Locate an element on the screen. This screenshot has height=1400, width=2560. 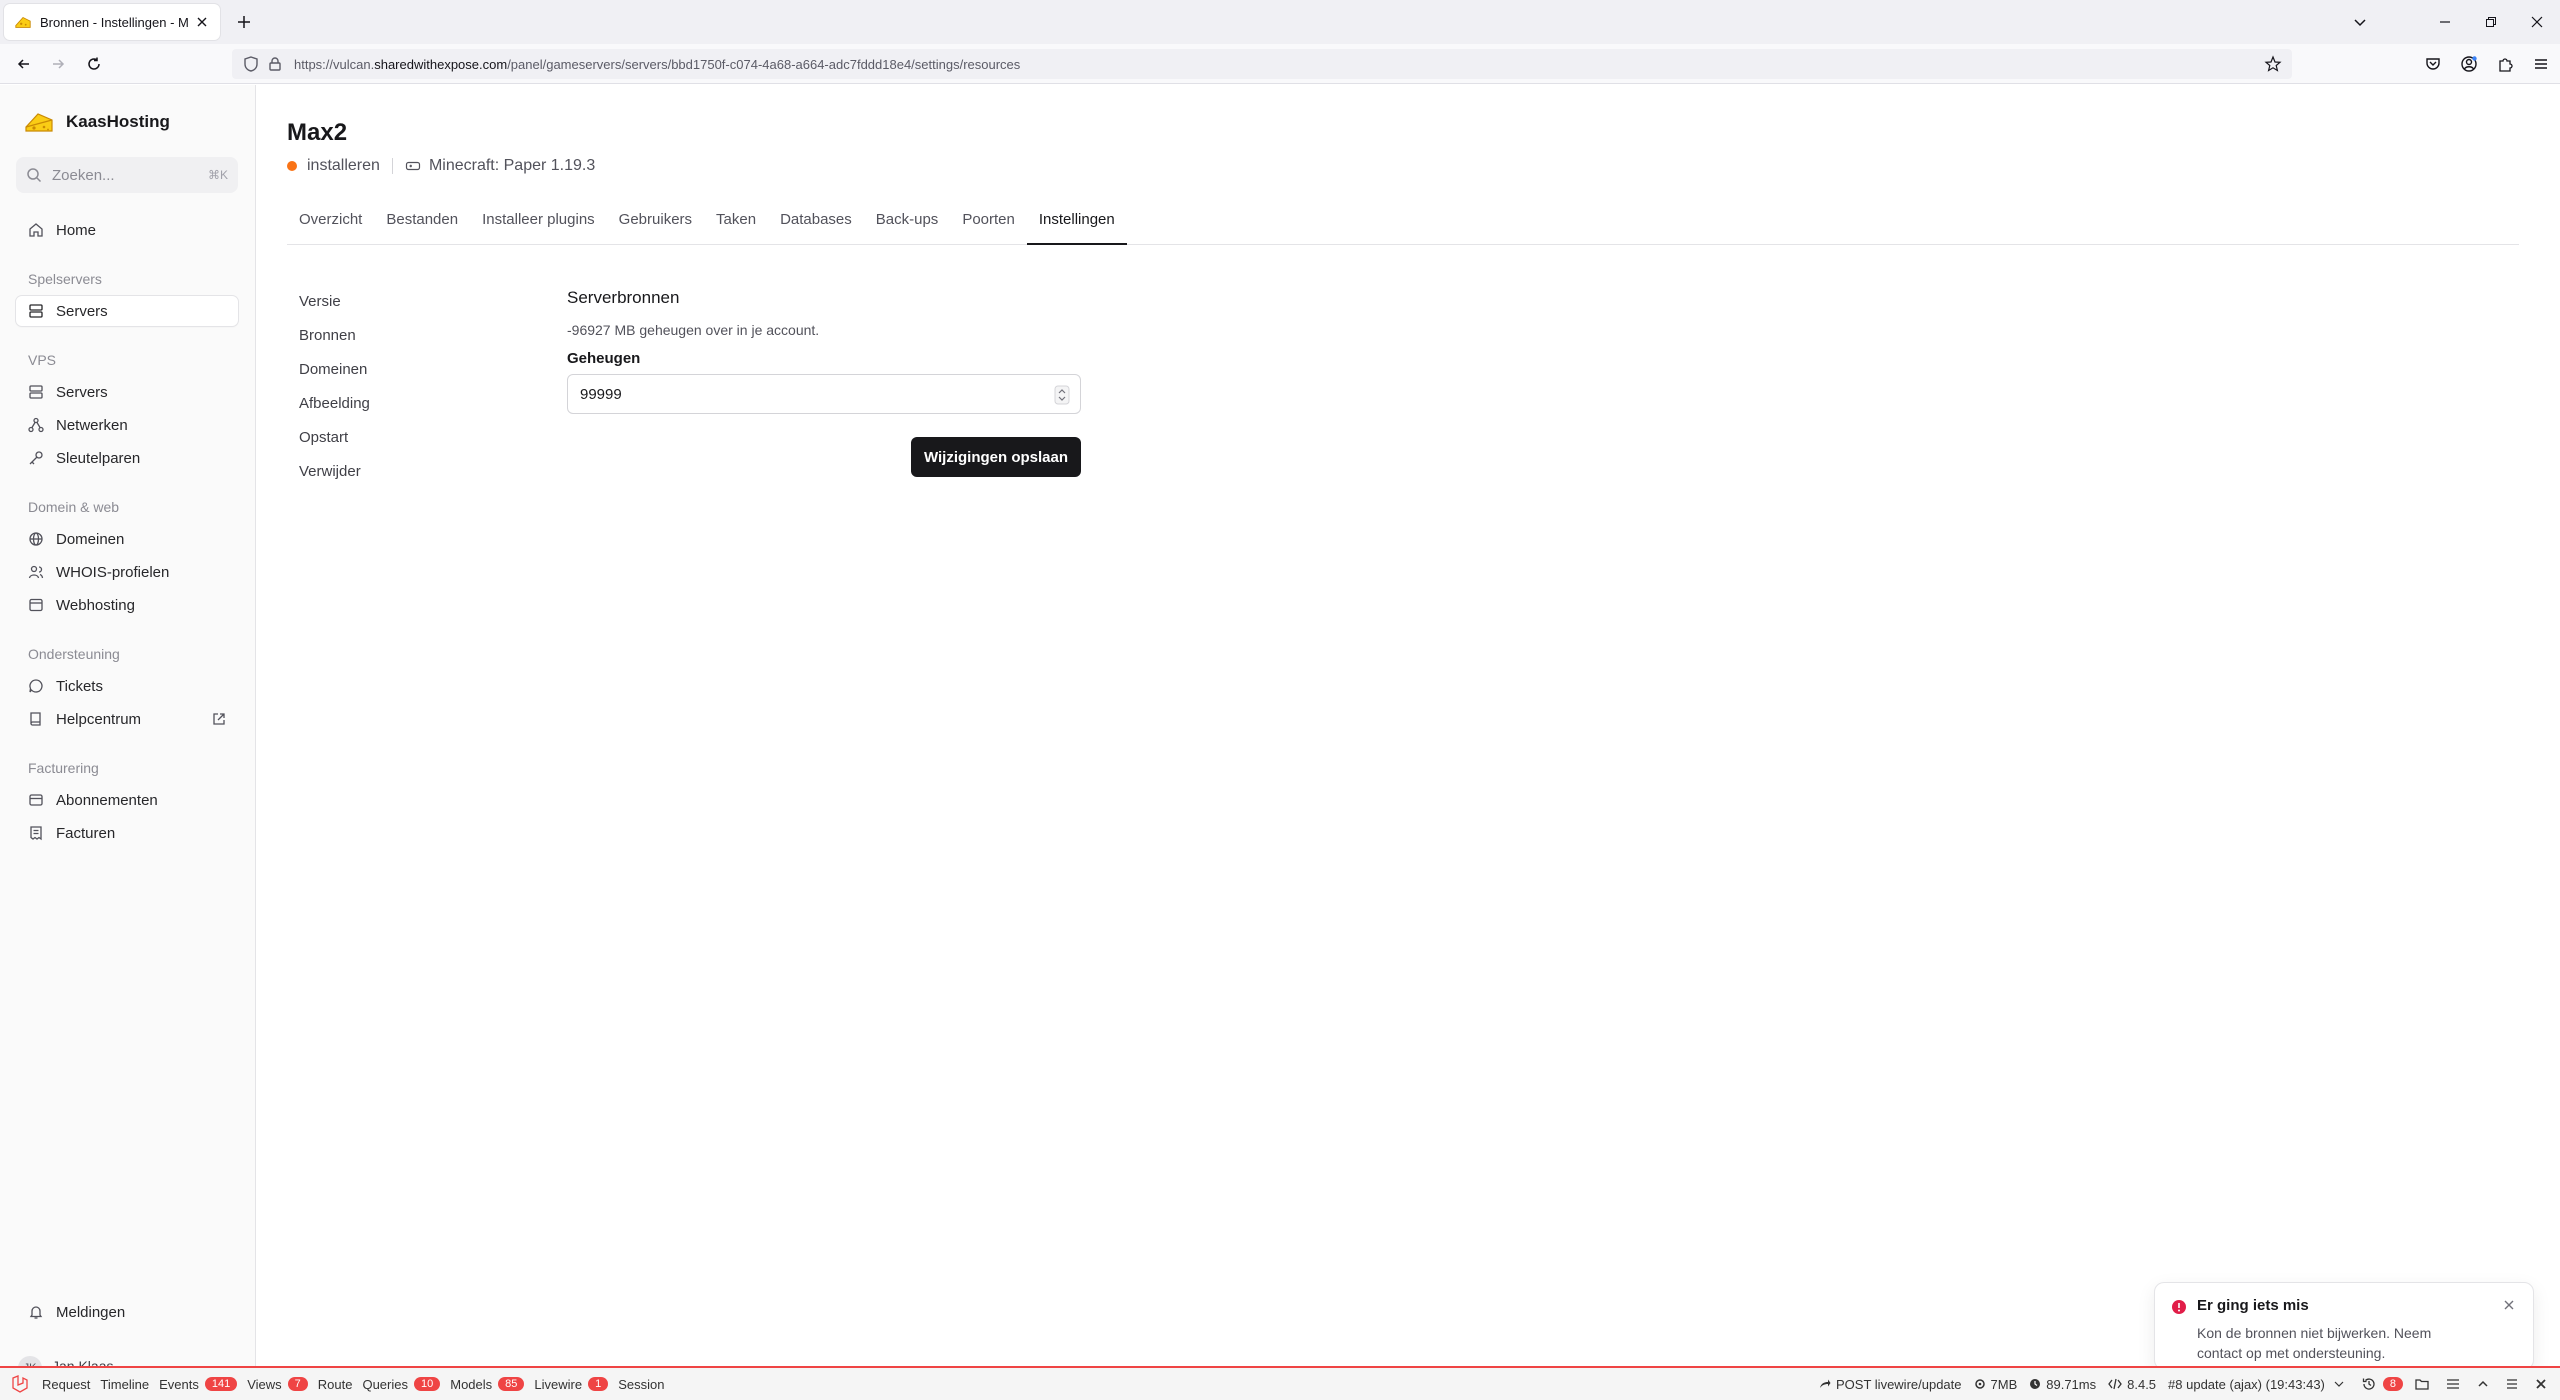
sidebar-item-helpcenter: Helpcentrum is located at coordinates (127, 719).